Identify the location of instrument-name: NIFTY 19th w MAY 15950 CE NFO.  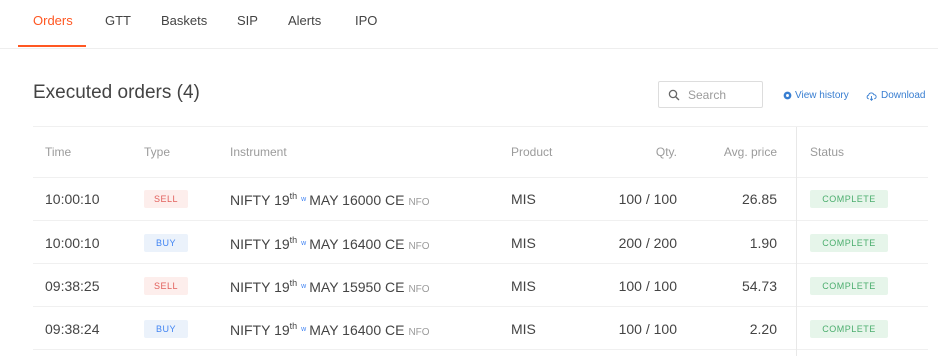
(330, 286).